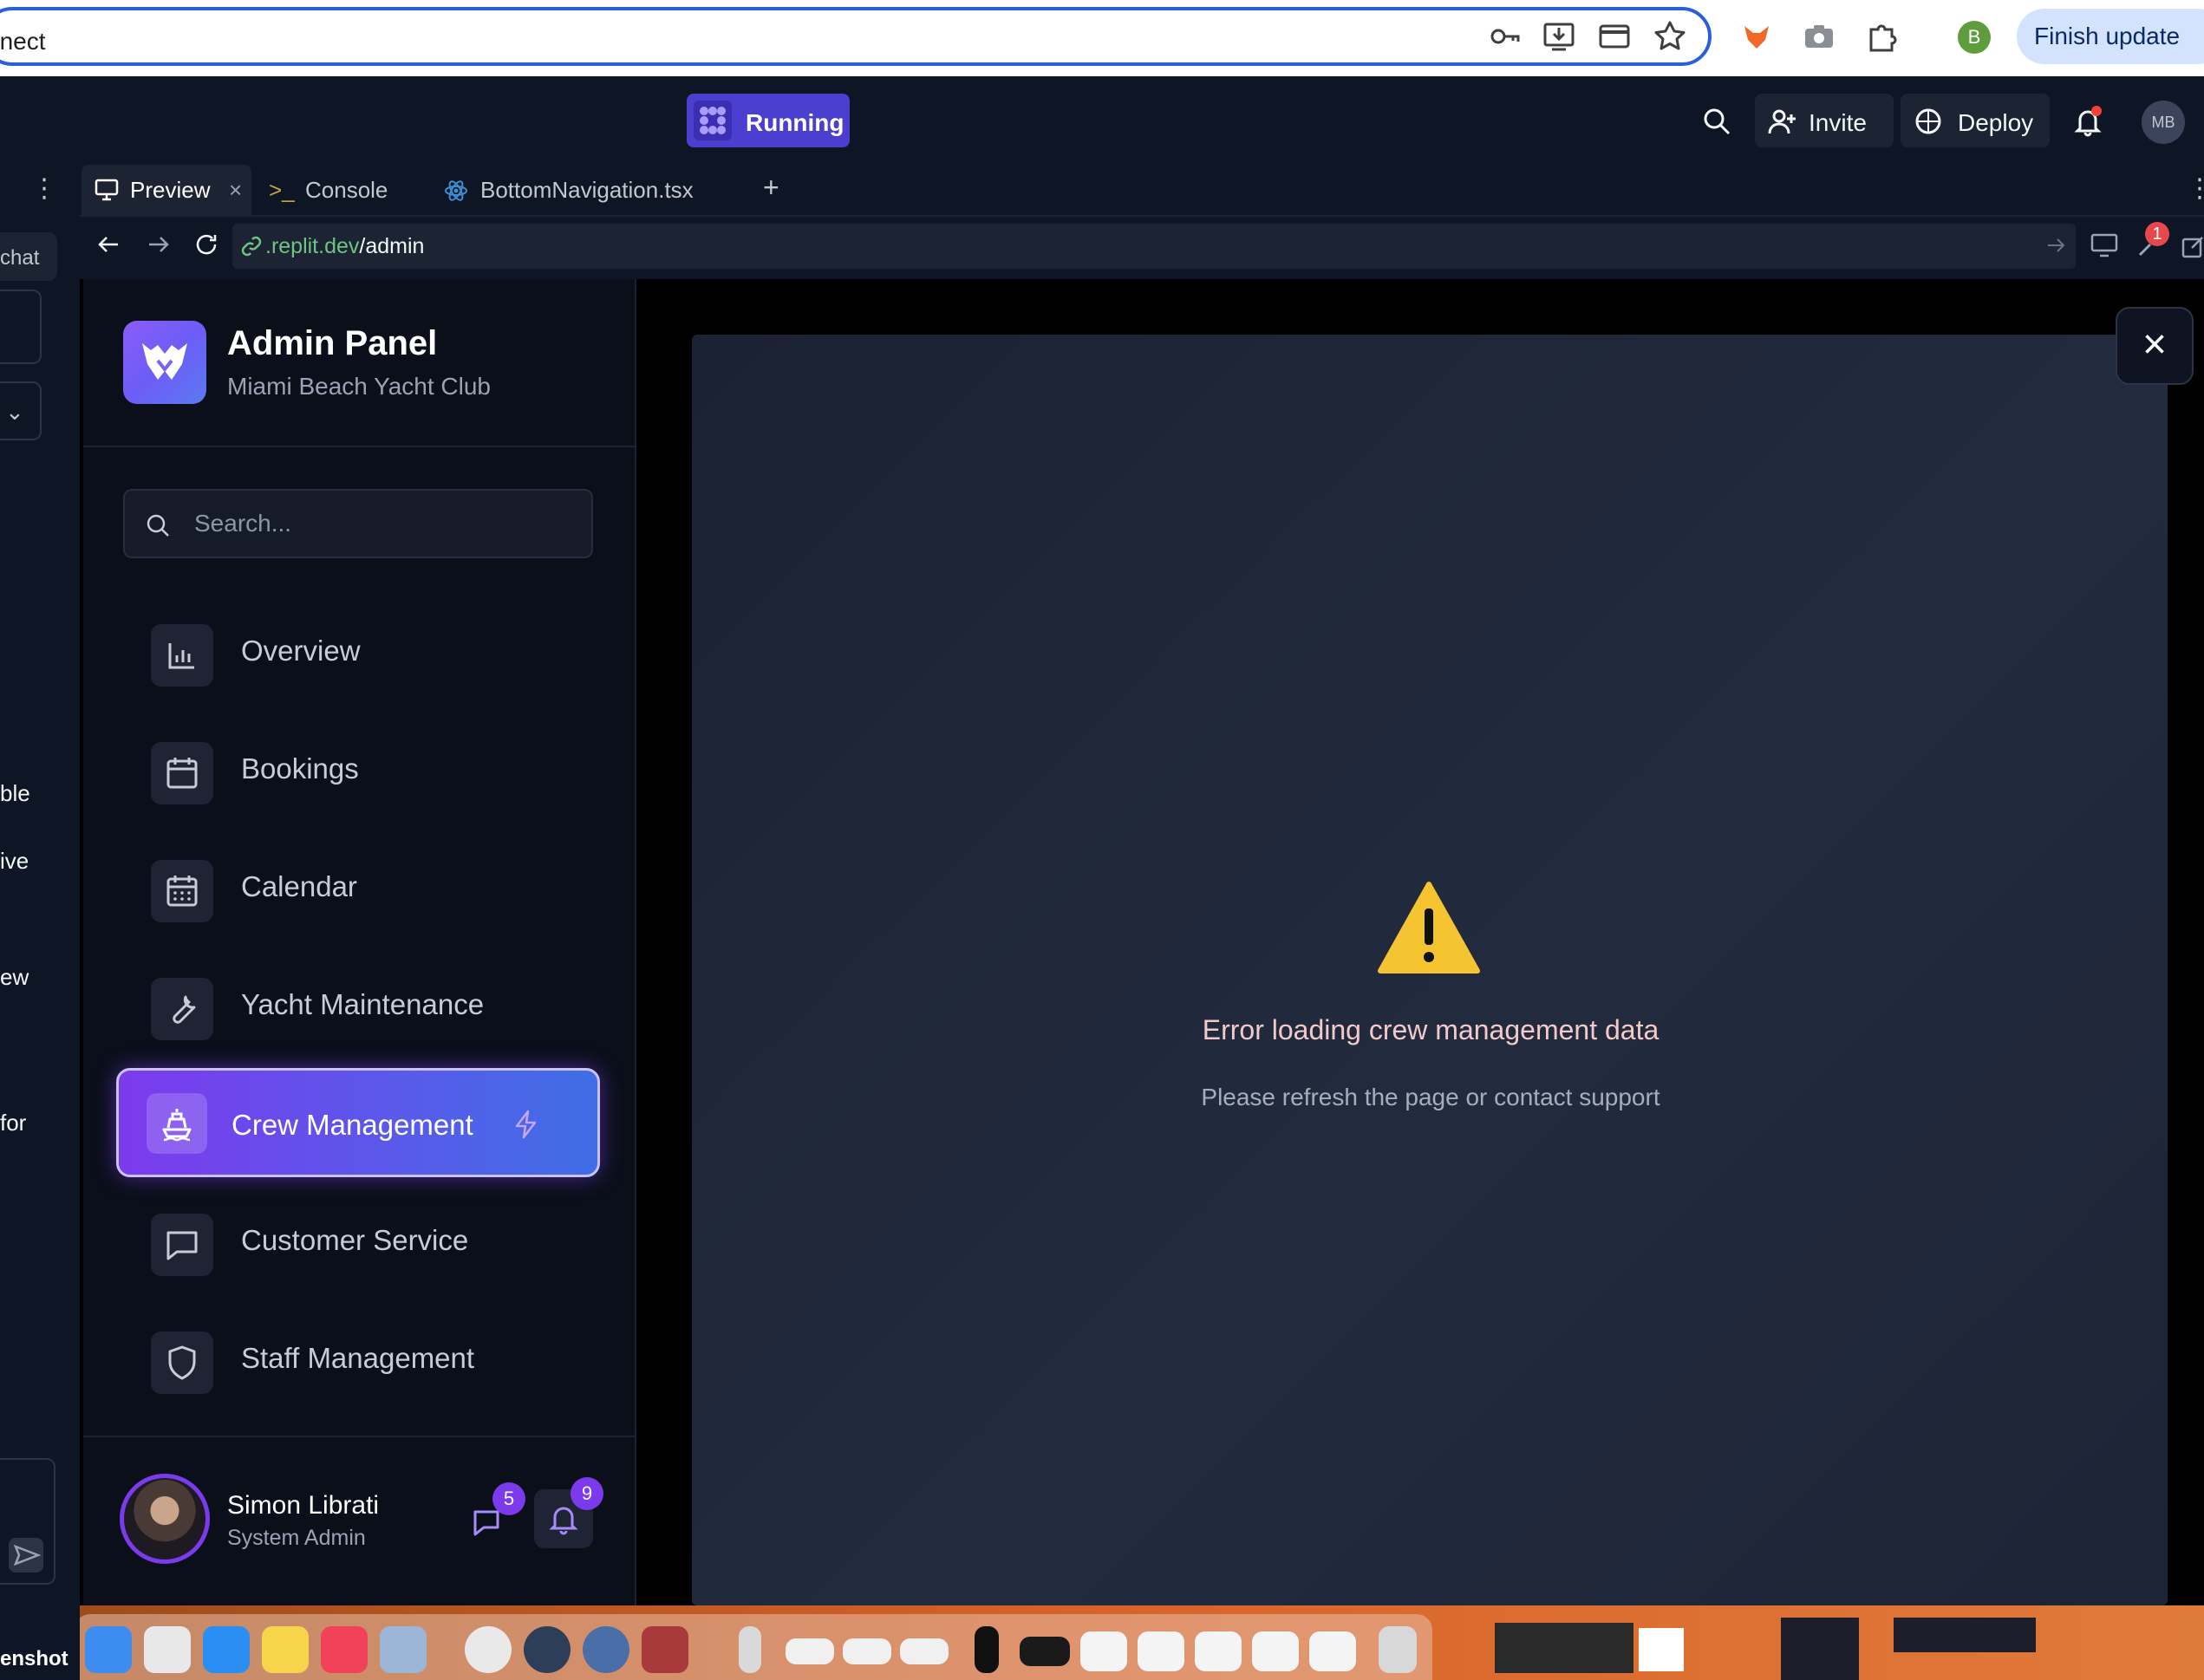  I want to click on run-status-label: Running, so click(795, 122).